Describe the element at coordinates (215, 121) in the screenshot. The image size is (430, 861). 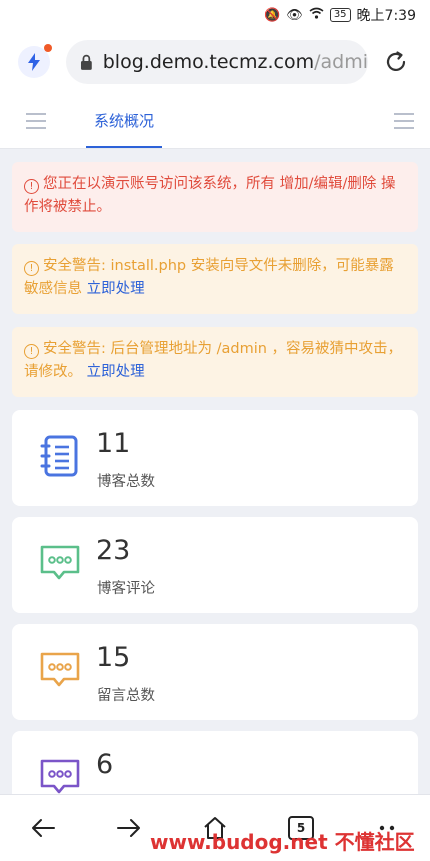
I see `tab-bar: 系统概况` at that location.